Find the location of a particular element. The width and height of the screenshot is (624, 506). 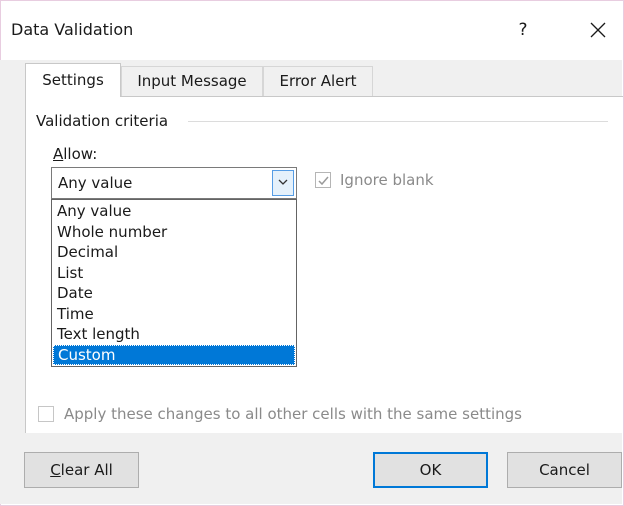

checkmark-icon is located at coordinates (323, 181).